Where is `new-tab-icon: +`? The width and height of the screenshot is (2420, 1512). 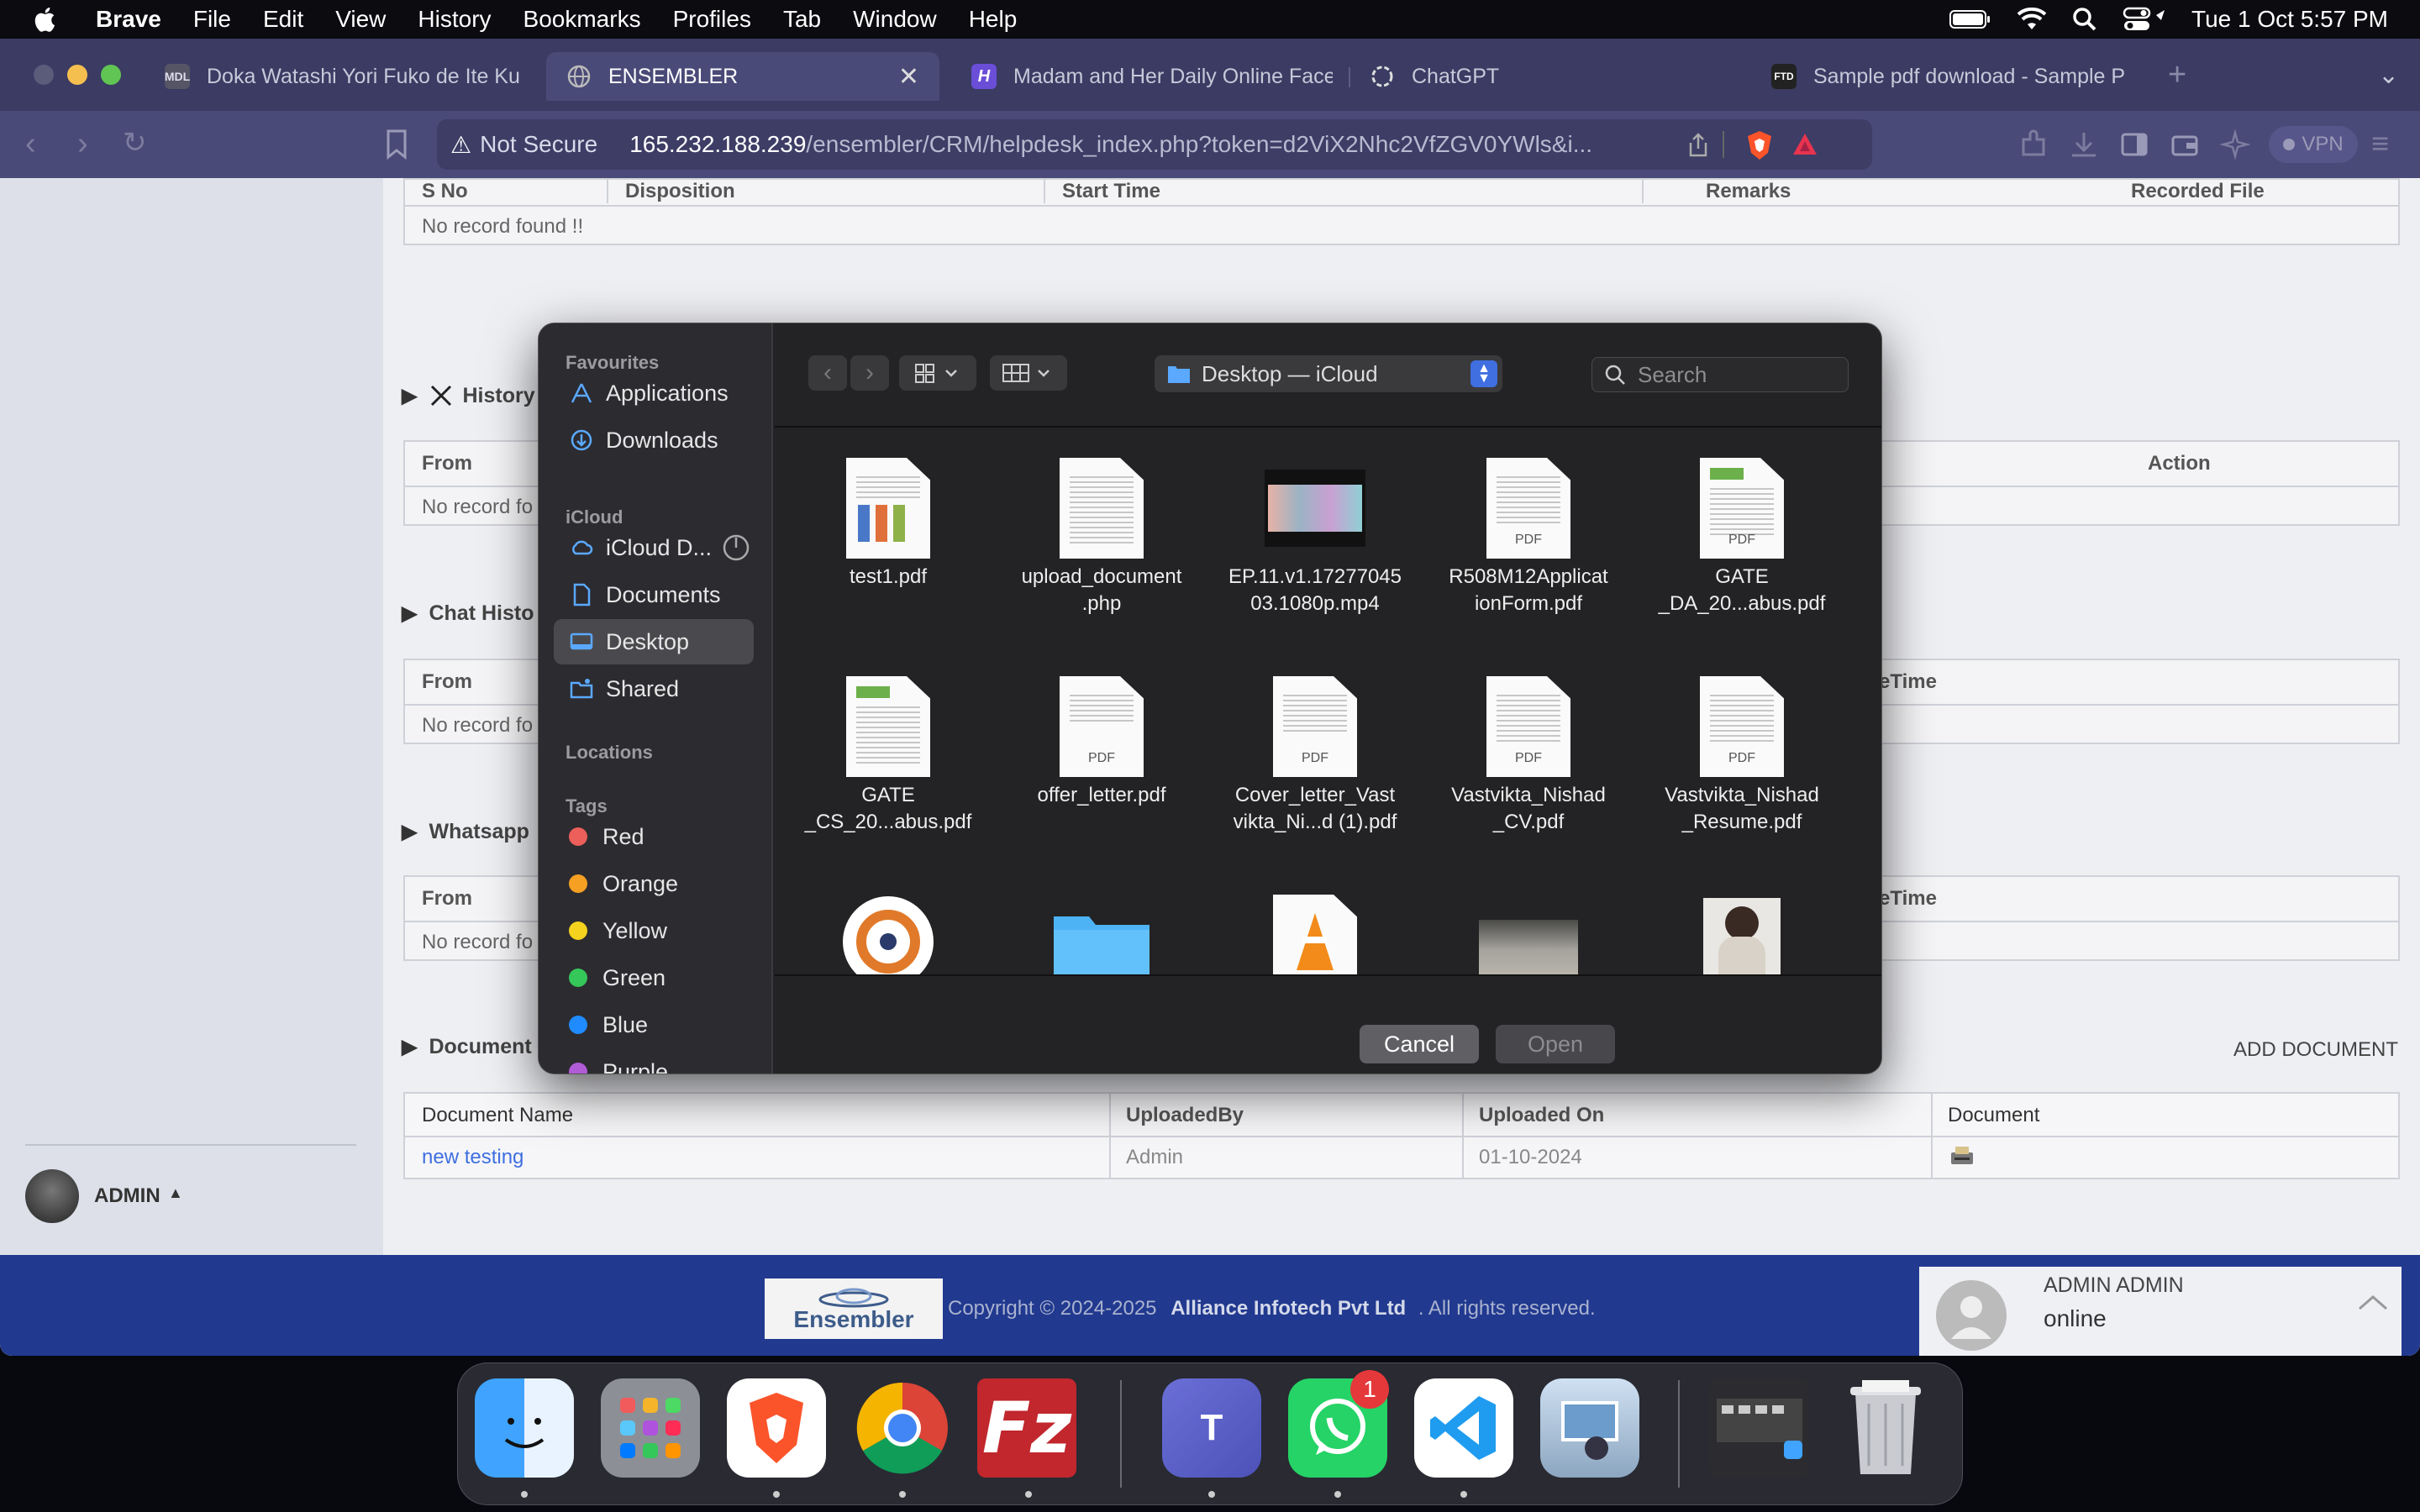 new-tab-icon: + is located at coordinates (2177, 75).